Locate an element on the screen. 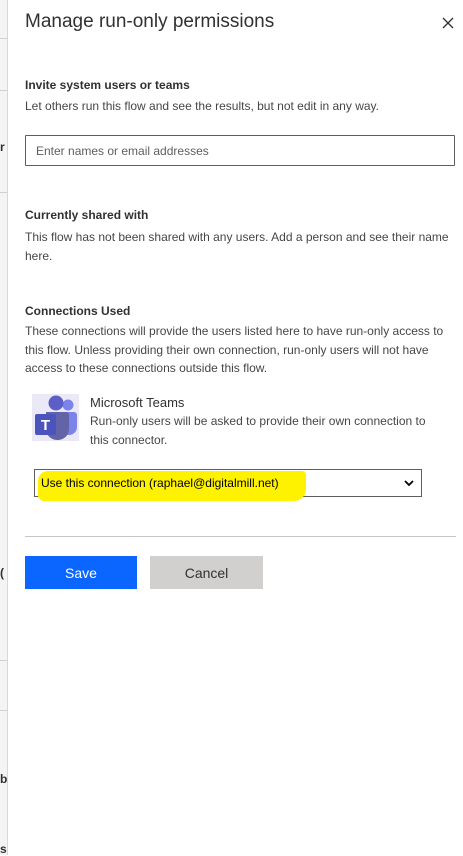  close-icon is located at coordinates (448, 23).